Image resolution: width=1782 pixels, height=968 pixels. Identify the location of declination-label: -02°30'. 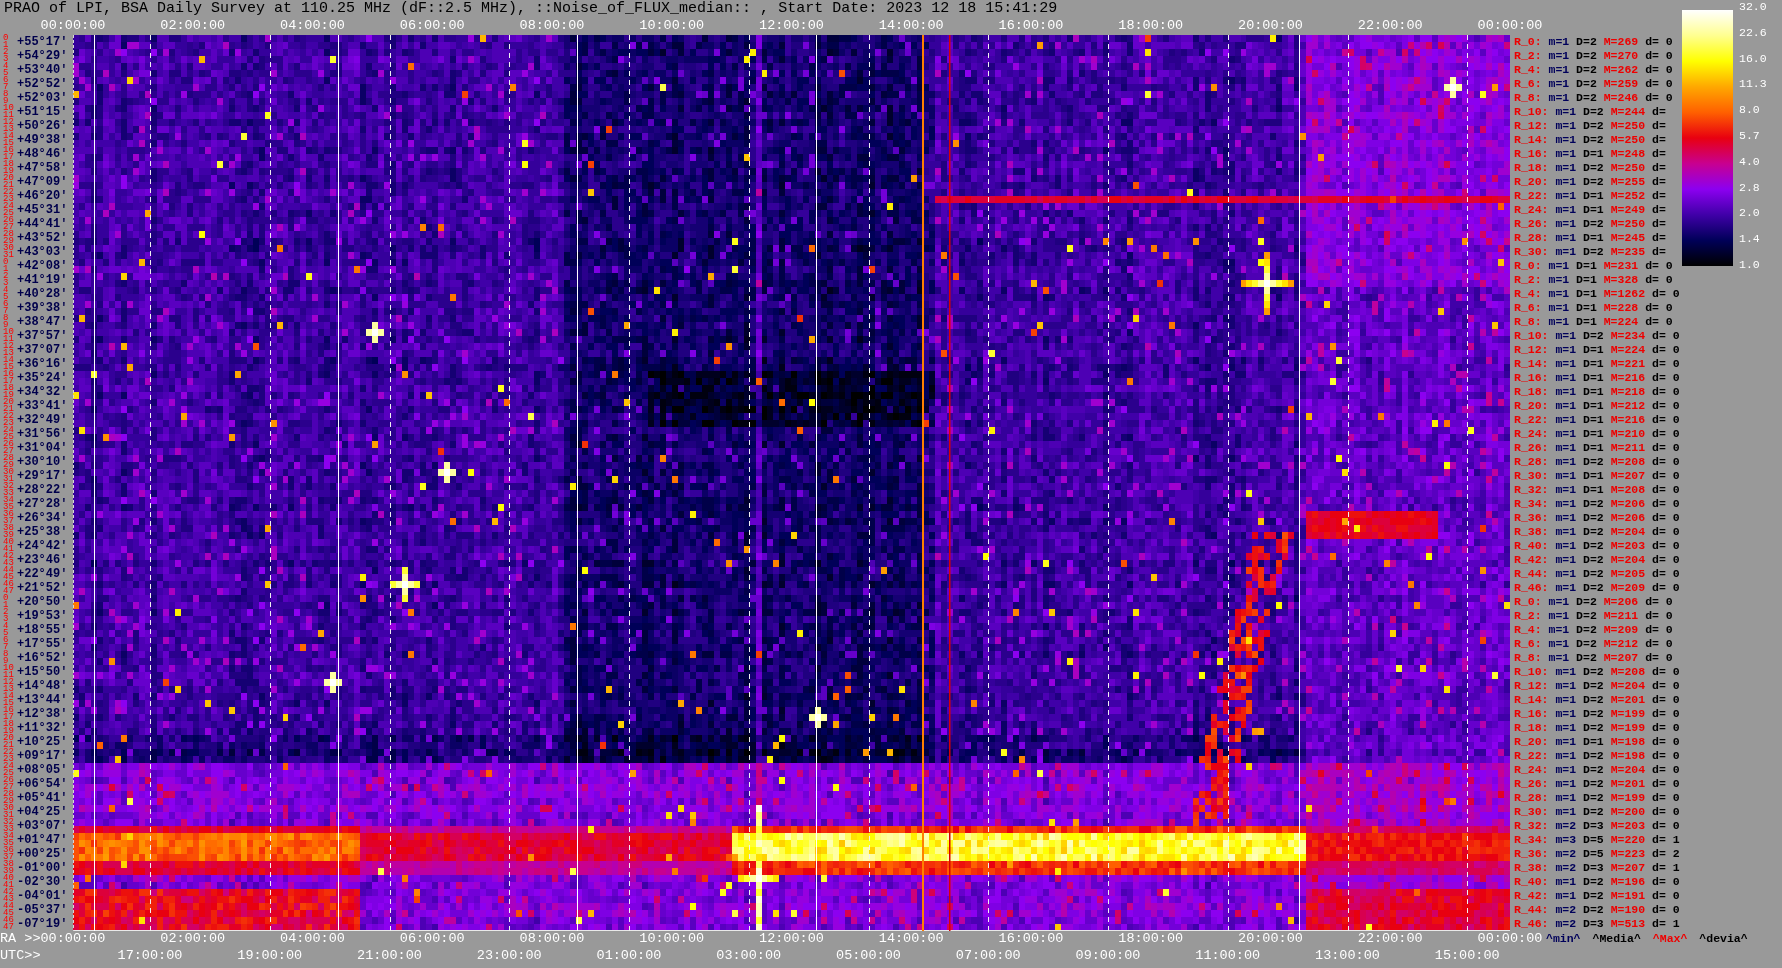
(42, 882).